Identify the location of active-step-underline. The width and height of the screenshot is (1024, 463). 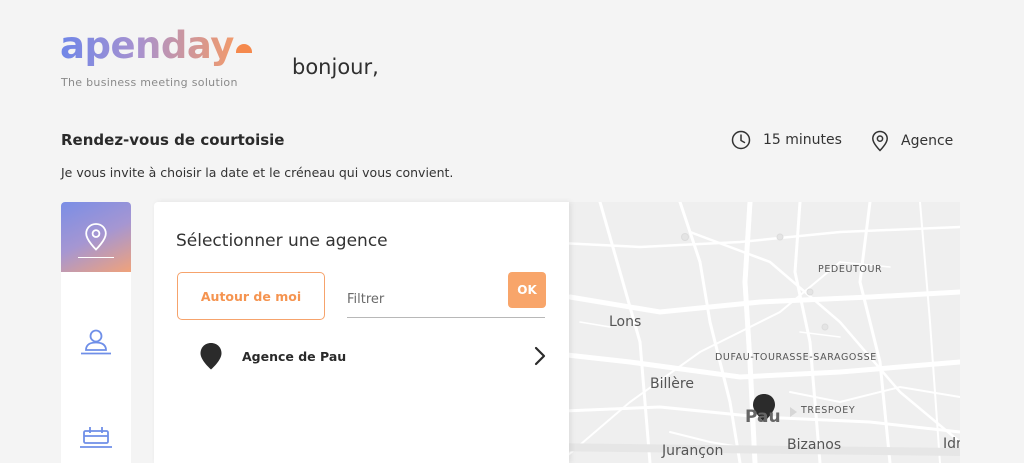
(96, 257).